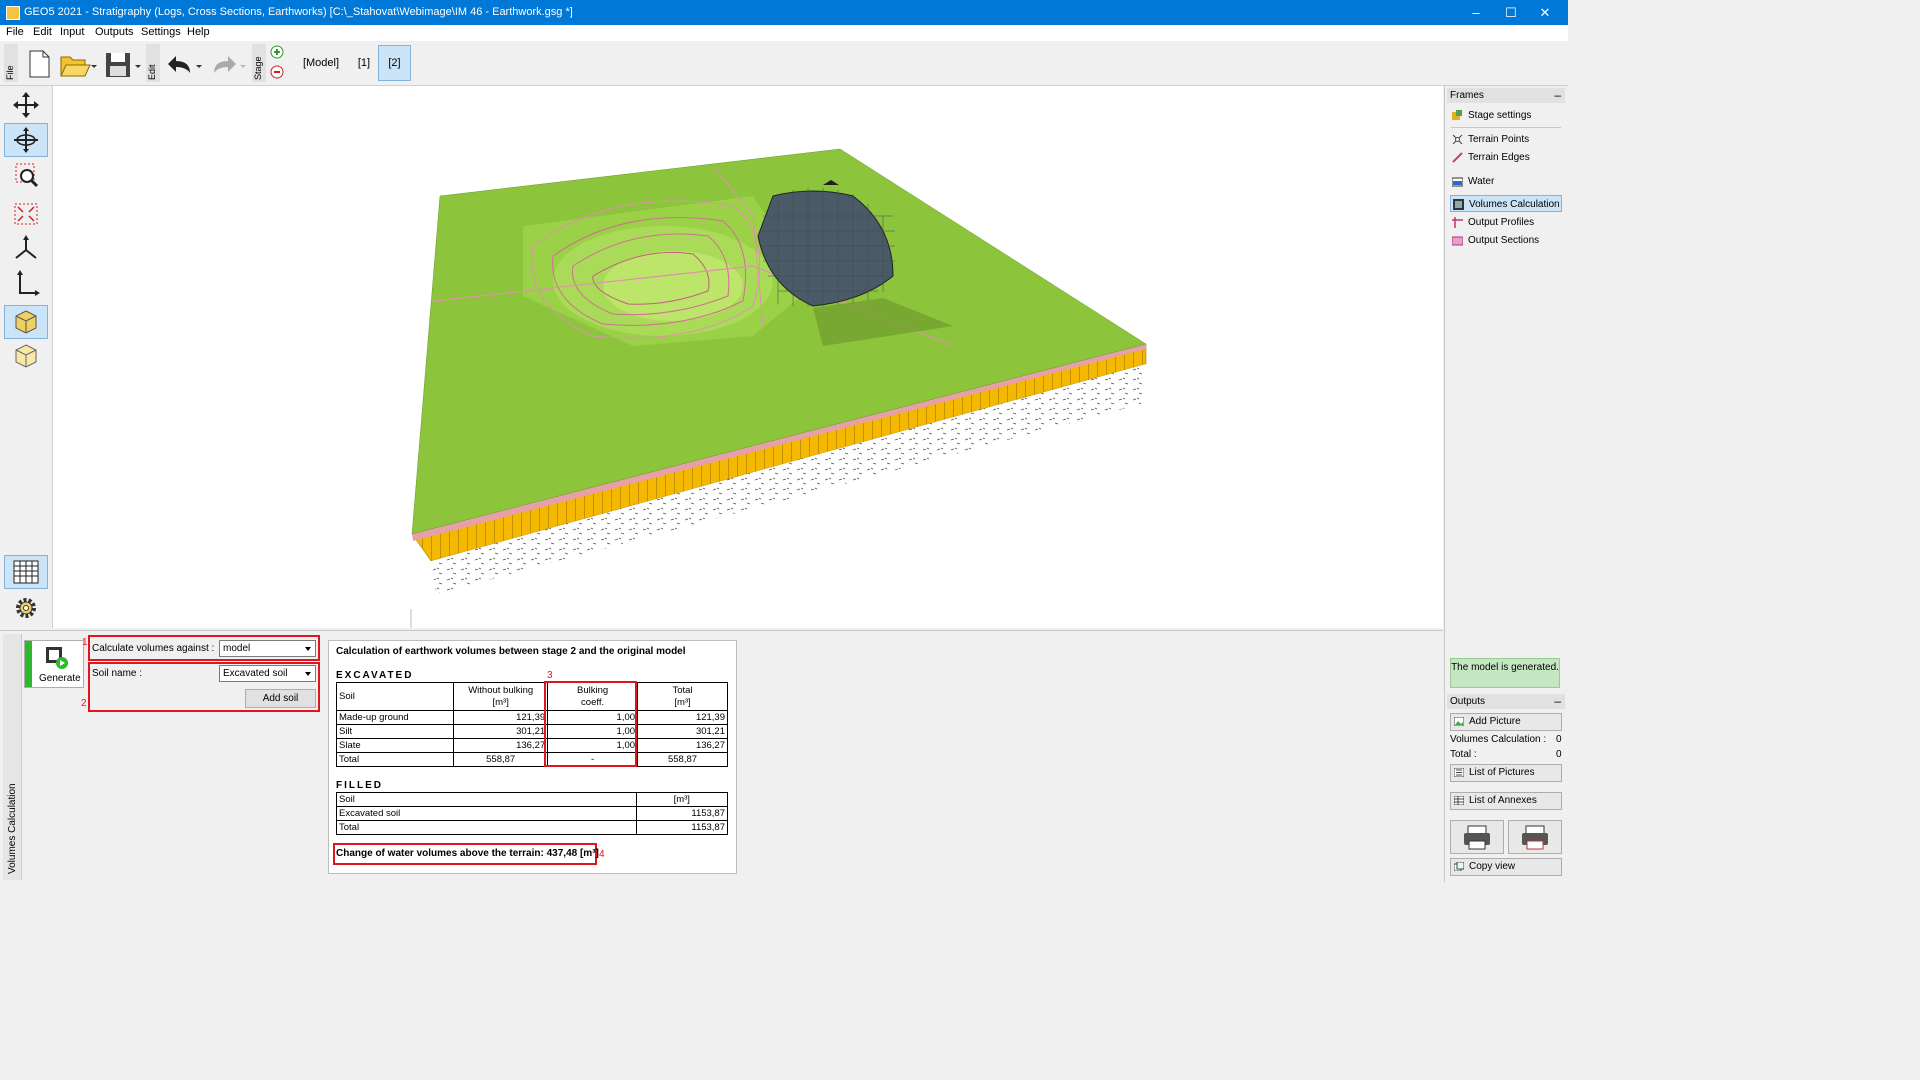  Describe the element at coordinates (321, 63) in the screenshot. I see `stage-model-button: [Model]` at that location.